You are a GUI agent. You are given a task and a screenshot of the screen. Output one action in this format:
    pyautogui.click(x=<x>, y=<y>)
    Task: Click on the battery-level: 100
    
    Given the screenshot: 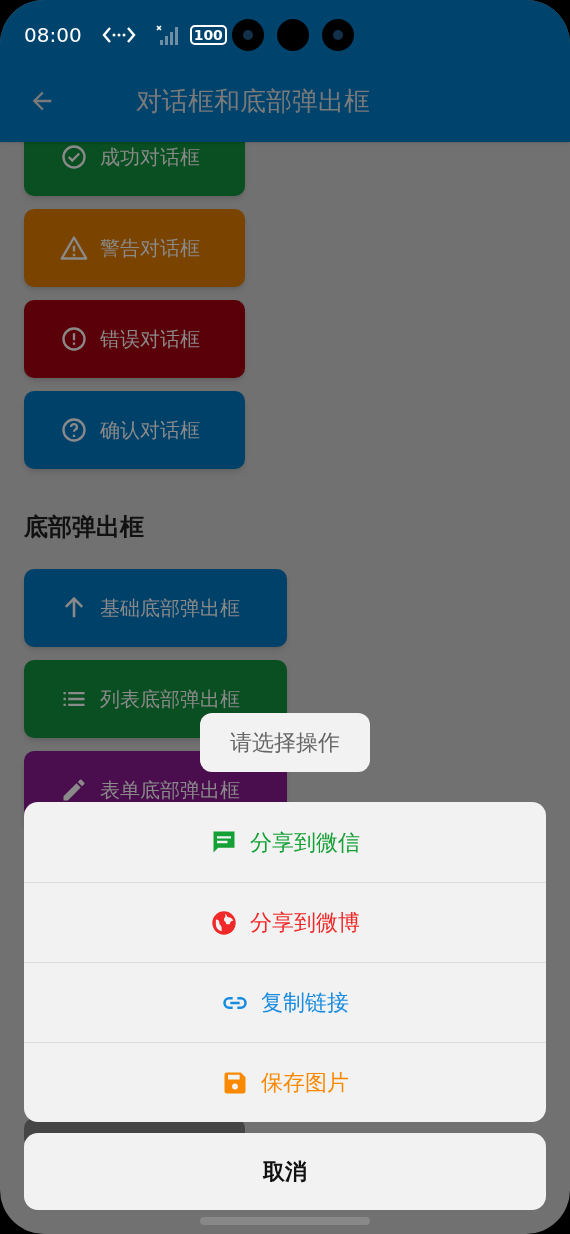 What is the action you would take?
    pyautogui.click(x=208, y=35)
    